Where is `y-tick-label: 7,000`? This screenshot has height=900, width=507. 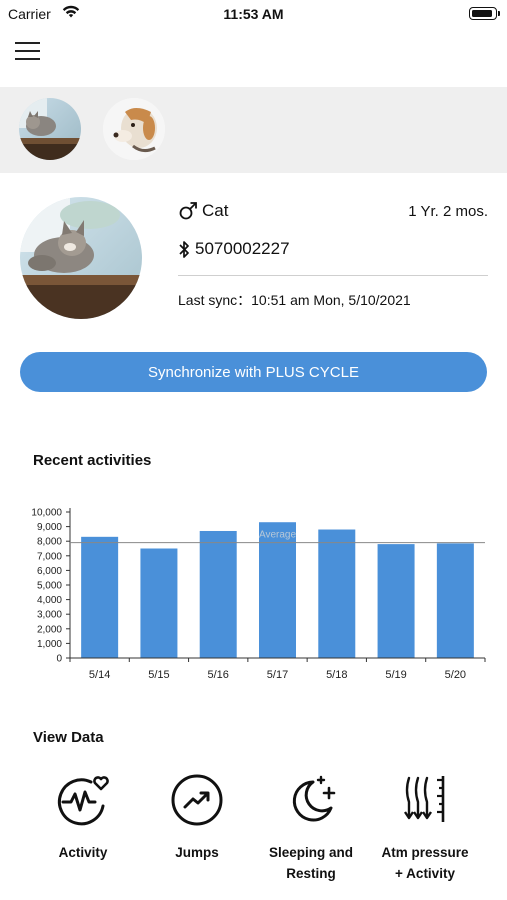 y-tick-label: 7,000 is located at coordinates (49, 556).